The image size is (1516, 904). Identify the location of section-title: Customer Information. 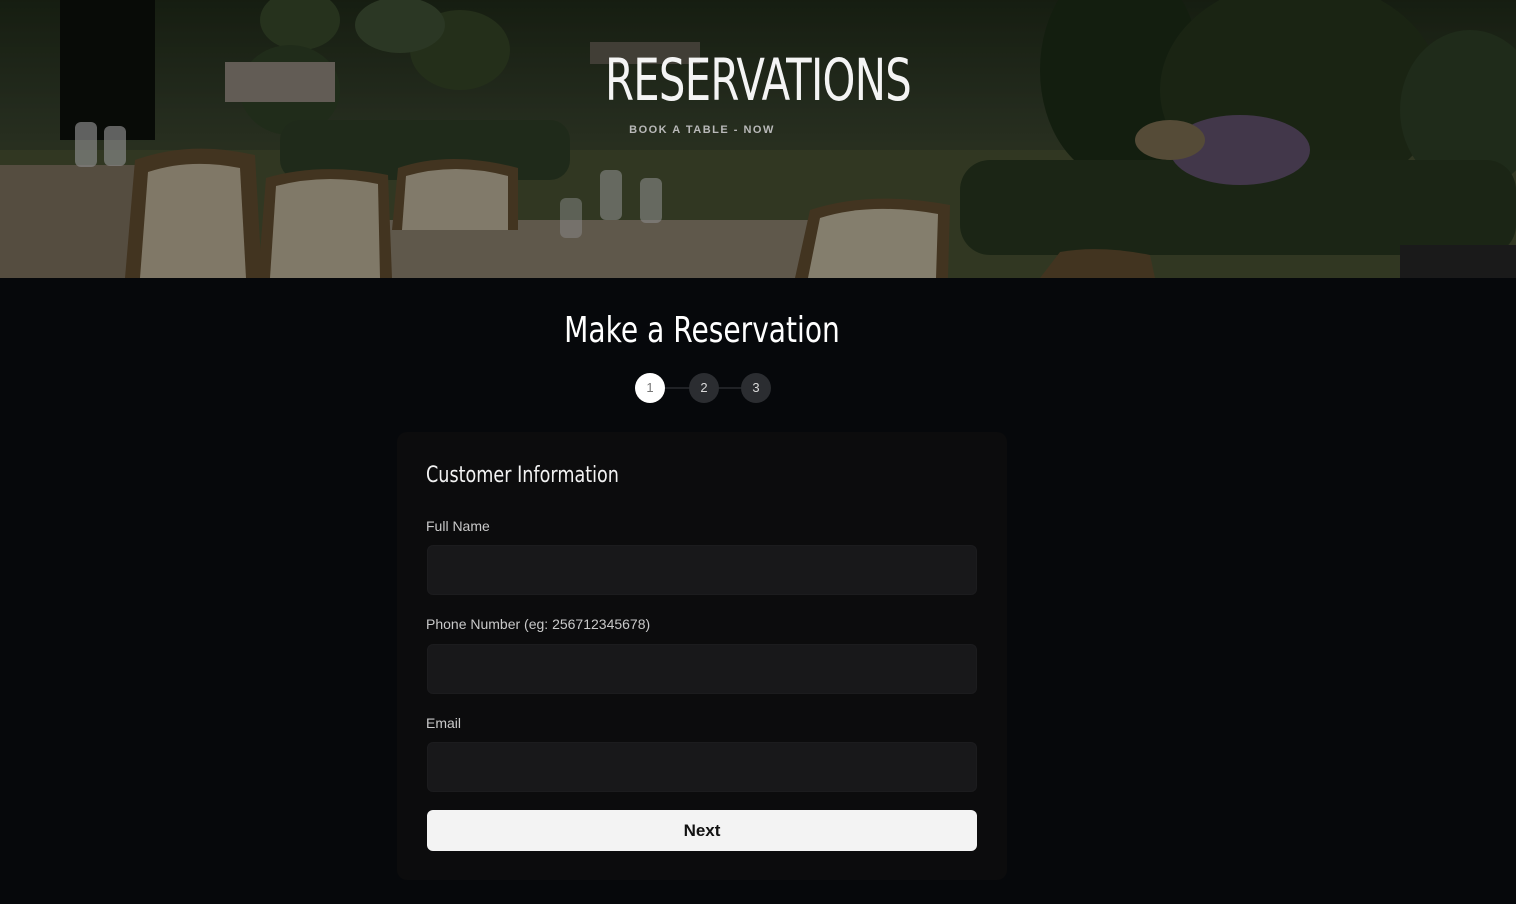
(522, 475).